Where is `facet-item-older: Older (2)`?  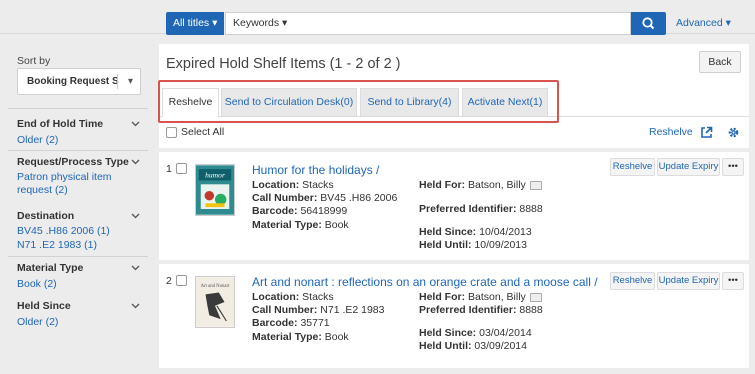
facet-item-older: Older (2) is located at coordinates (37, 140).